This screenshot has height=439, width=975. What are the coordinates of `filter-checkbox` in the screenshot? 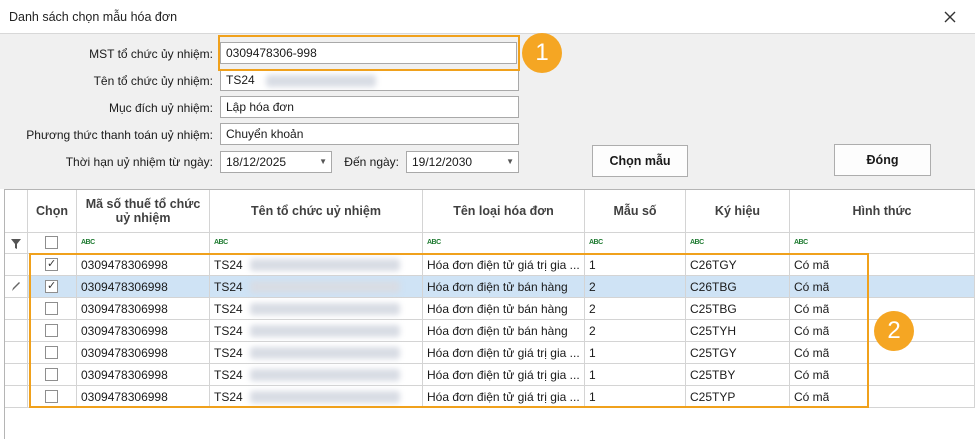 It's located at (51, 242).